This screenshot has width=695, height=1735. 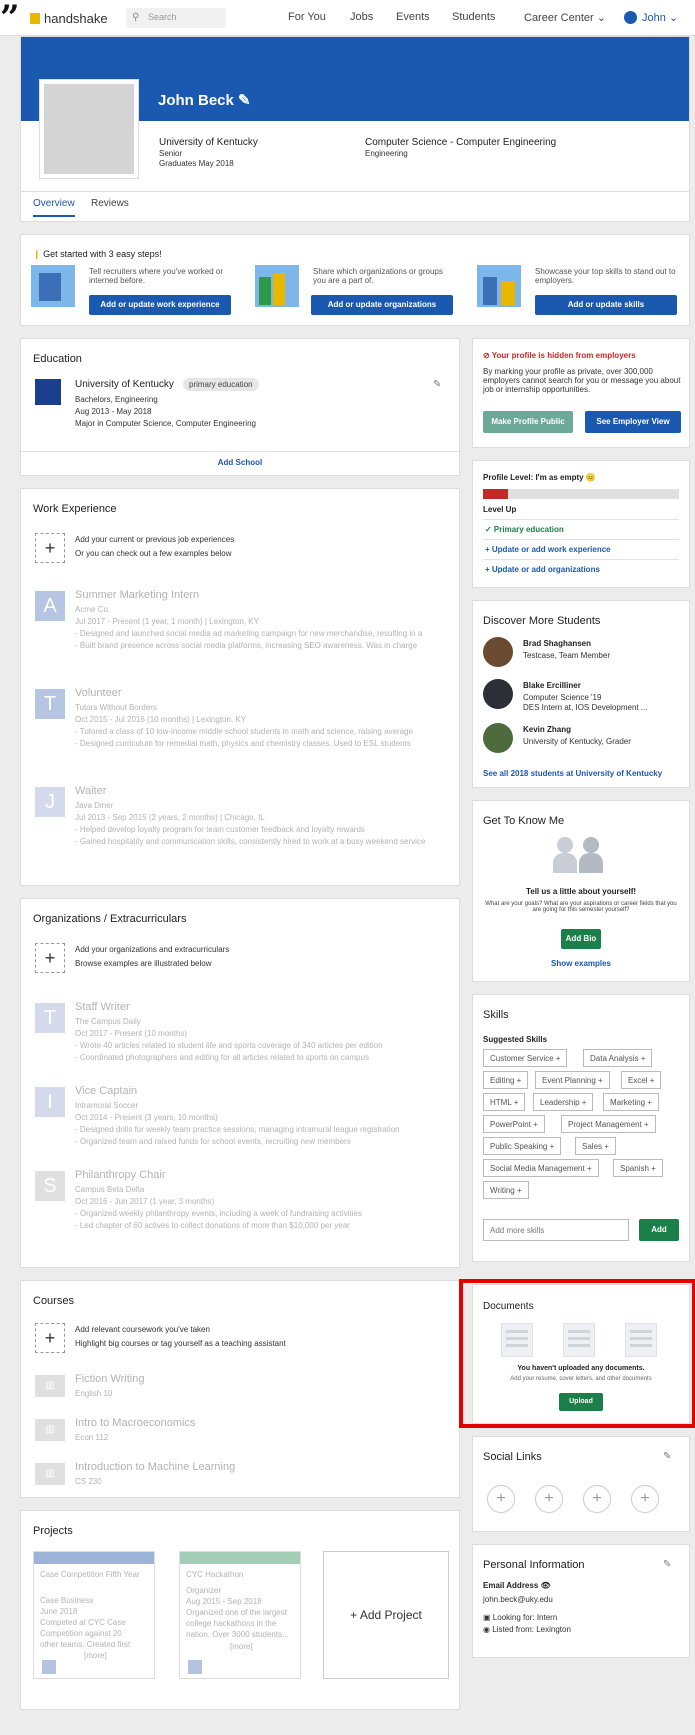 What do you see at coordinates (215, 1574) in the screenshot?
I see `project-title: CYC Hackathon` at bounding box center [215, 1574].